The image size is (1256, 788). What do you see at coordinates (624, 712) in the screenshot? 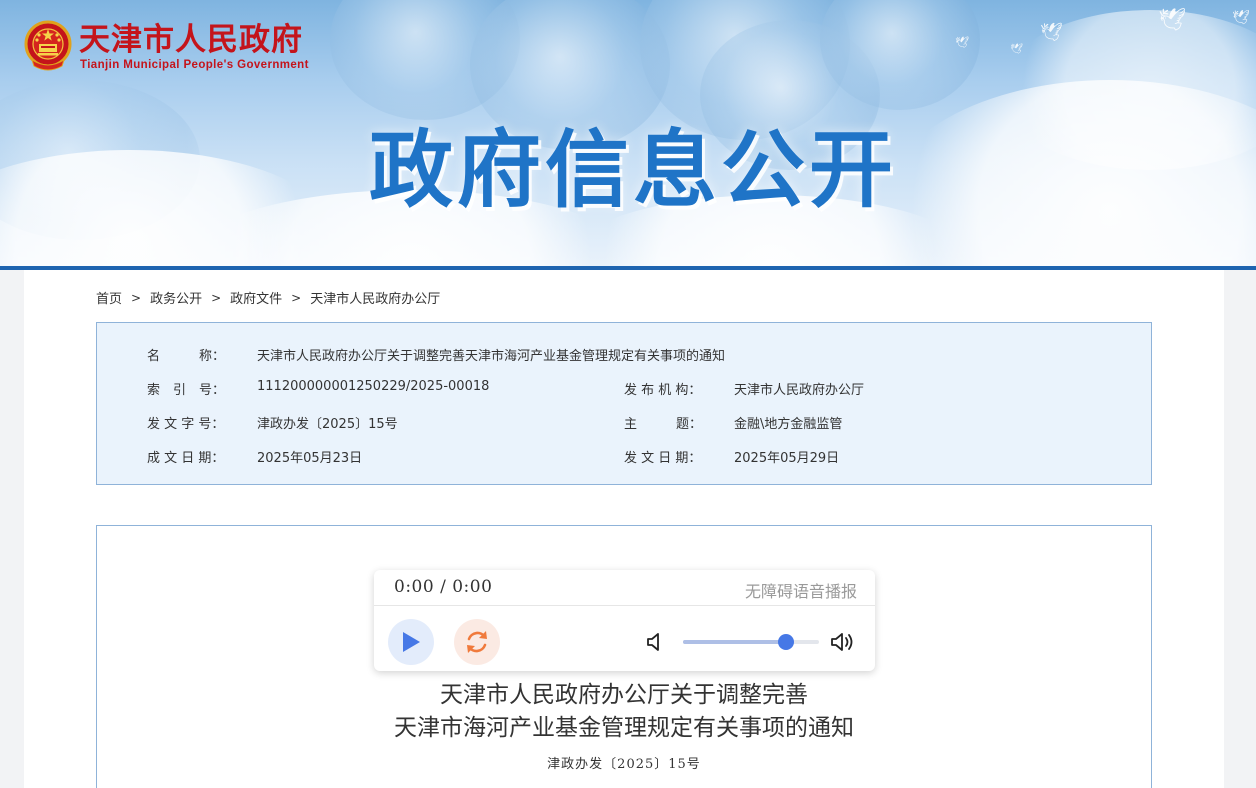
I see `document-title: 天津市人民政府办公厅关于调整完善 天津市海河产业基金管理规定有关事项的通知` at bounding box center [624, 712].